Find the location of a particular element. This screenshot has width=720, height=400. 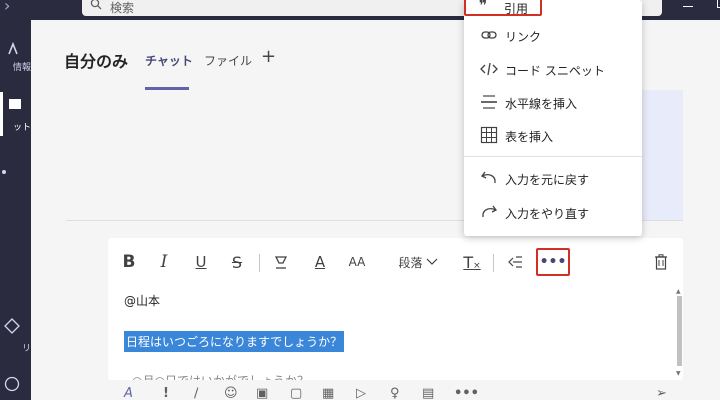

horizontal-rule-icon is located at coordinates (489, 102).